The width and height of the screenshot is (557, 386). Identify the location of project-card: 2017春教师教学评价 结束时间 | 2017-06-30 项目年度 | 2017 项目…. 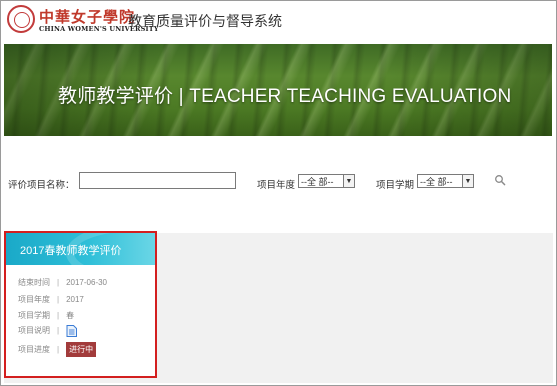
(80, 304).